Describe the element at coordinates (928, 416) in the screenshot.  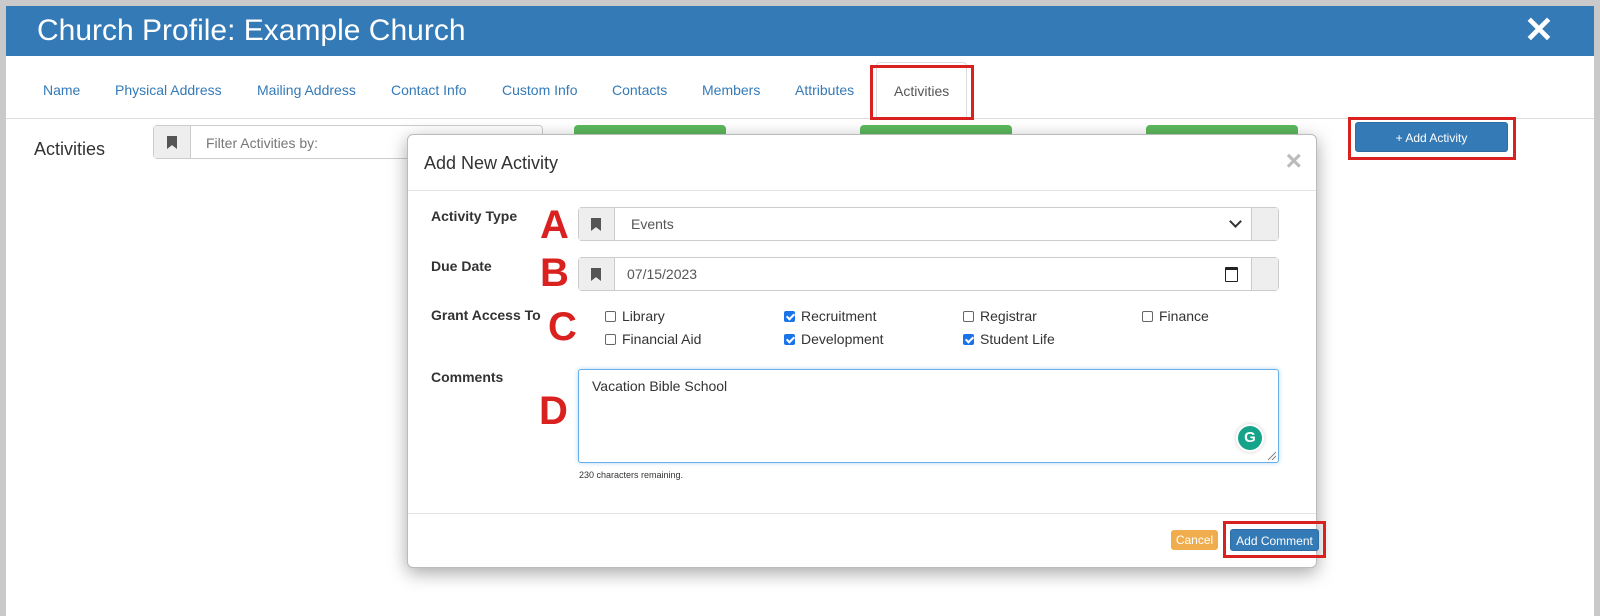
I see `comments-textarea: Vacation Bible School G` at that location.